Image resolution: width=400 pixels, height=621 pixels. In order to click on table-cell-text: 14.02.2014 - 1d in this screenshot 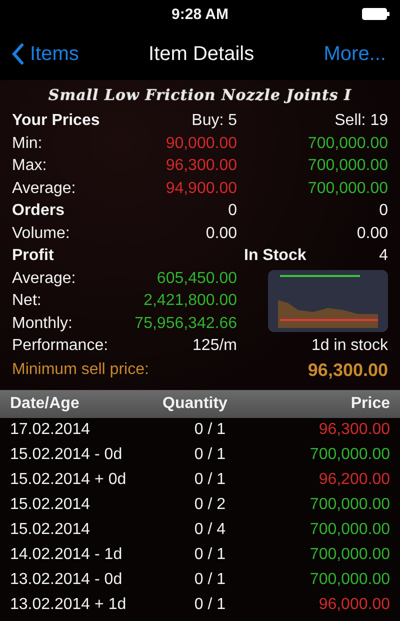, I will do `click(67, 555)`.